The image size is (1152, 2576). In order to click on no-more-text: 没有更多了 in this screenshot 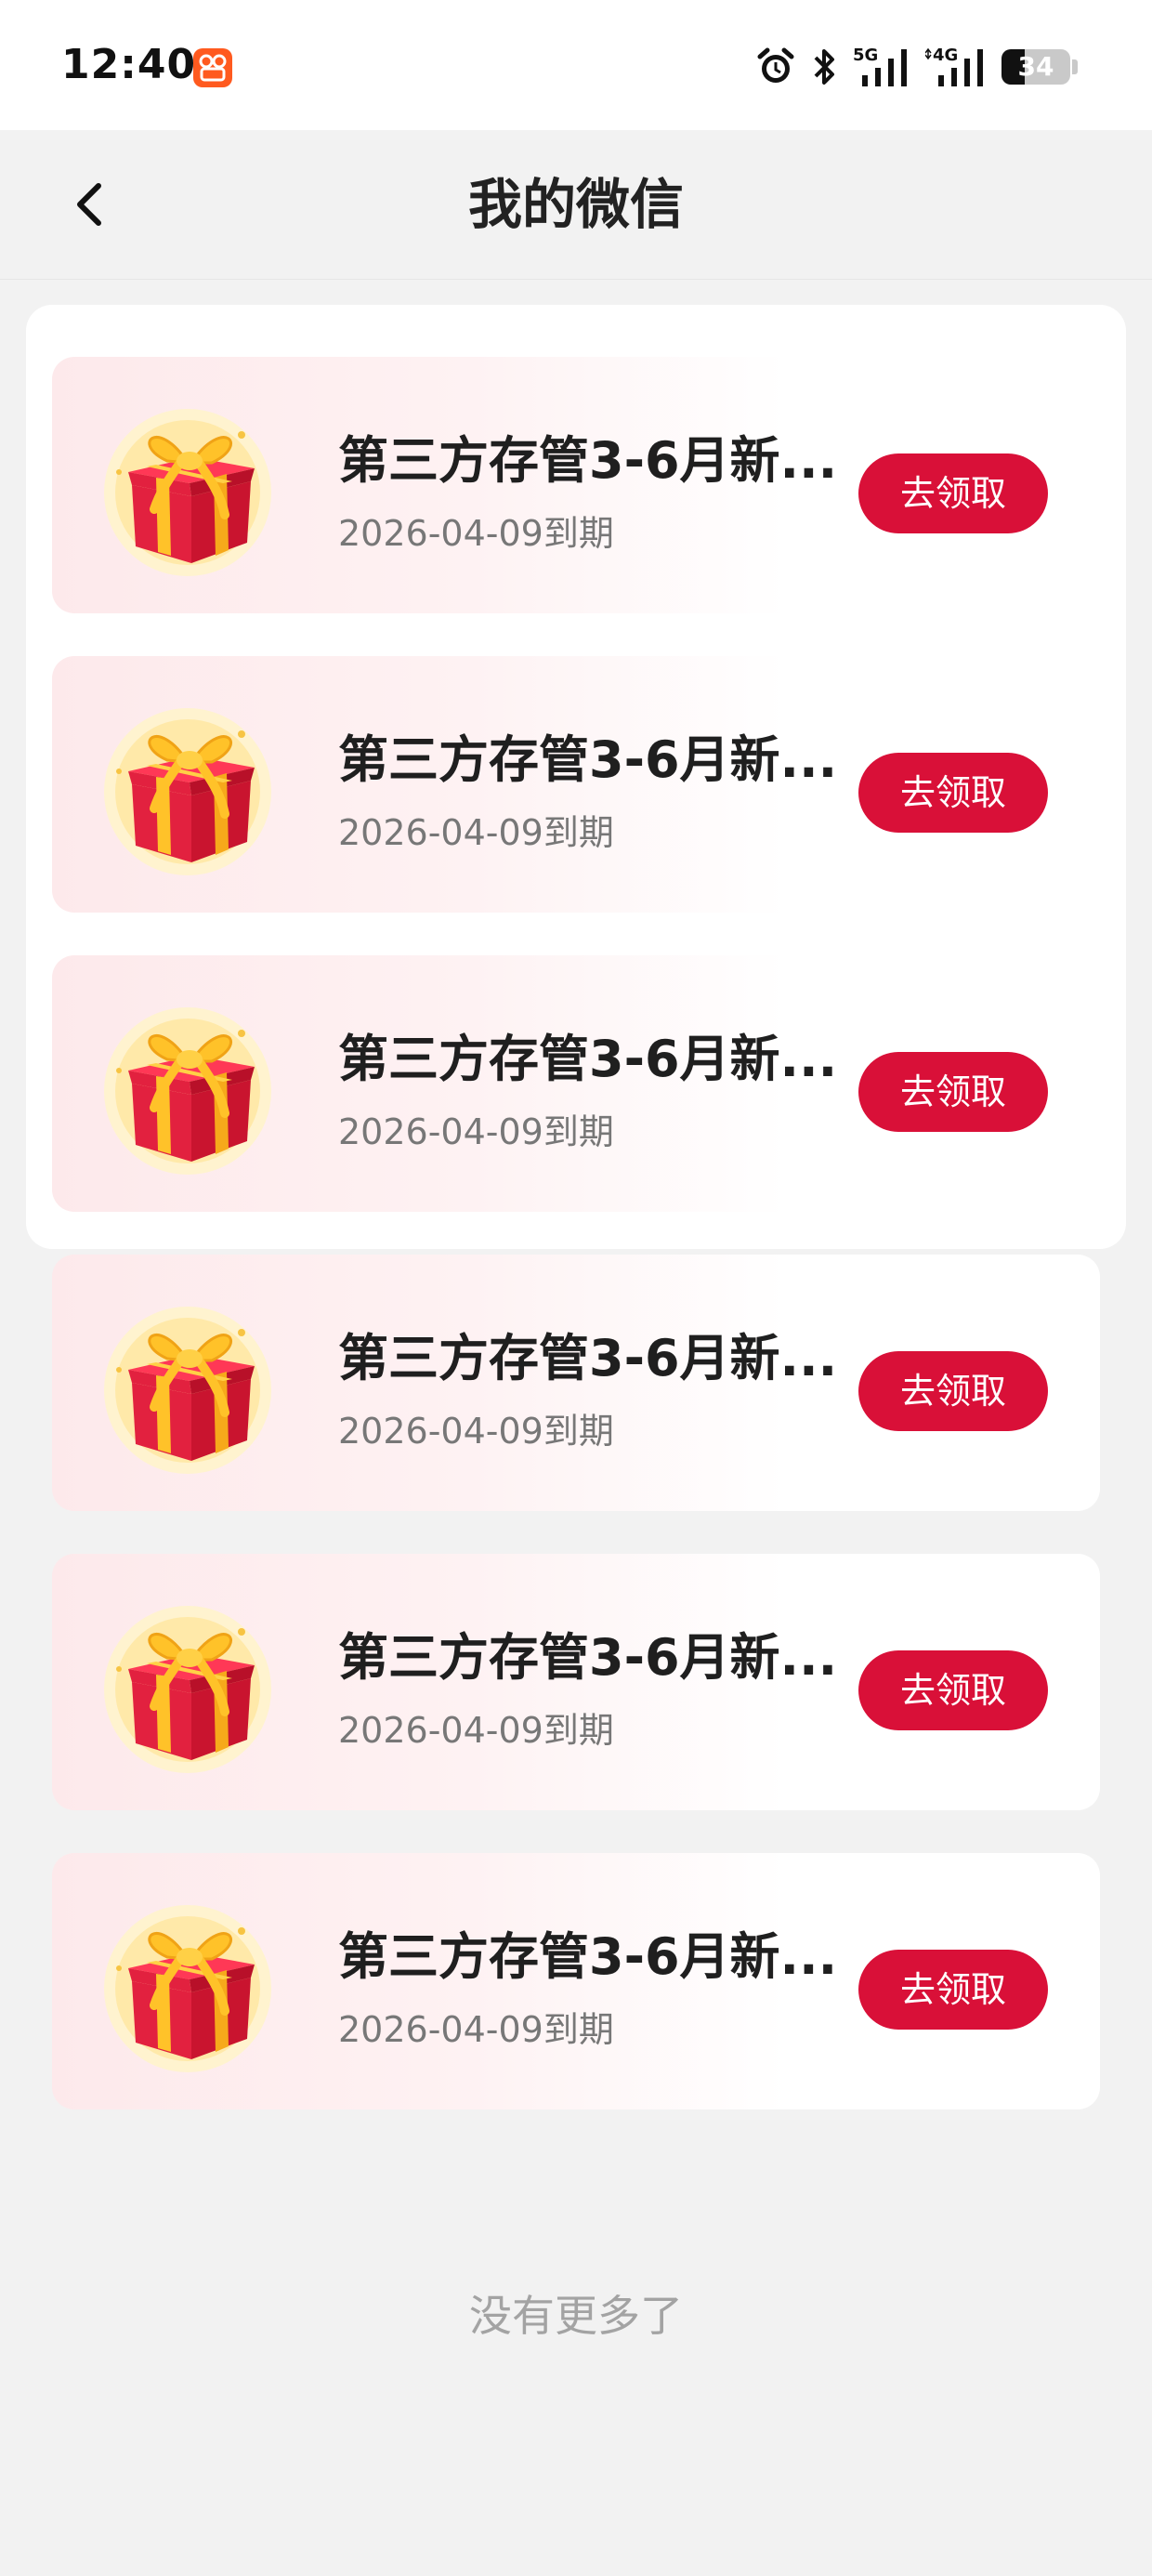, I will do `click(576, 2316)`.